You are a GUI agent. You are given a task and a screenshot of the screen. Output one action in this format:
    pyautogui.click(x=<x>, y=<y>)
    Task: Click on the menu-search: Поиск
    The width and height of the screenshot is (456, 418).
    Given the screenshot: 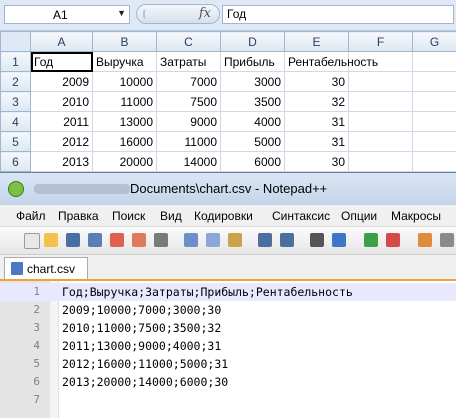 What is the action you would take?
    pyautogui.click(x=128, y=216)
    